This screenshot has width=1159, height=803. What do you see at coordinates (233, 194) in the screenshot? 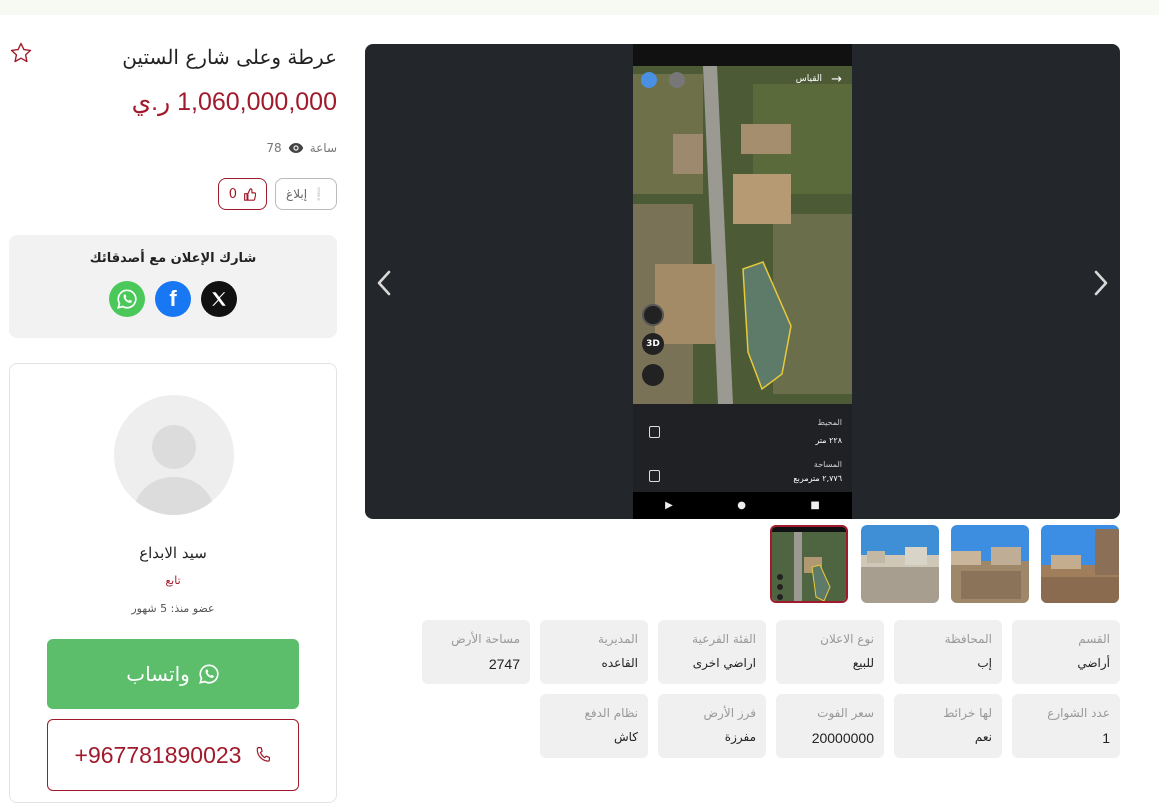
I see `like-count: 0` at bounding box center [233, 194].